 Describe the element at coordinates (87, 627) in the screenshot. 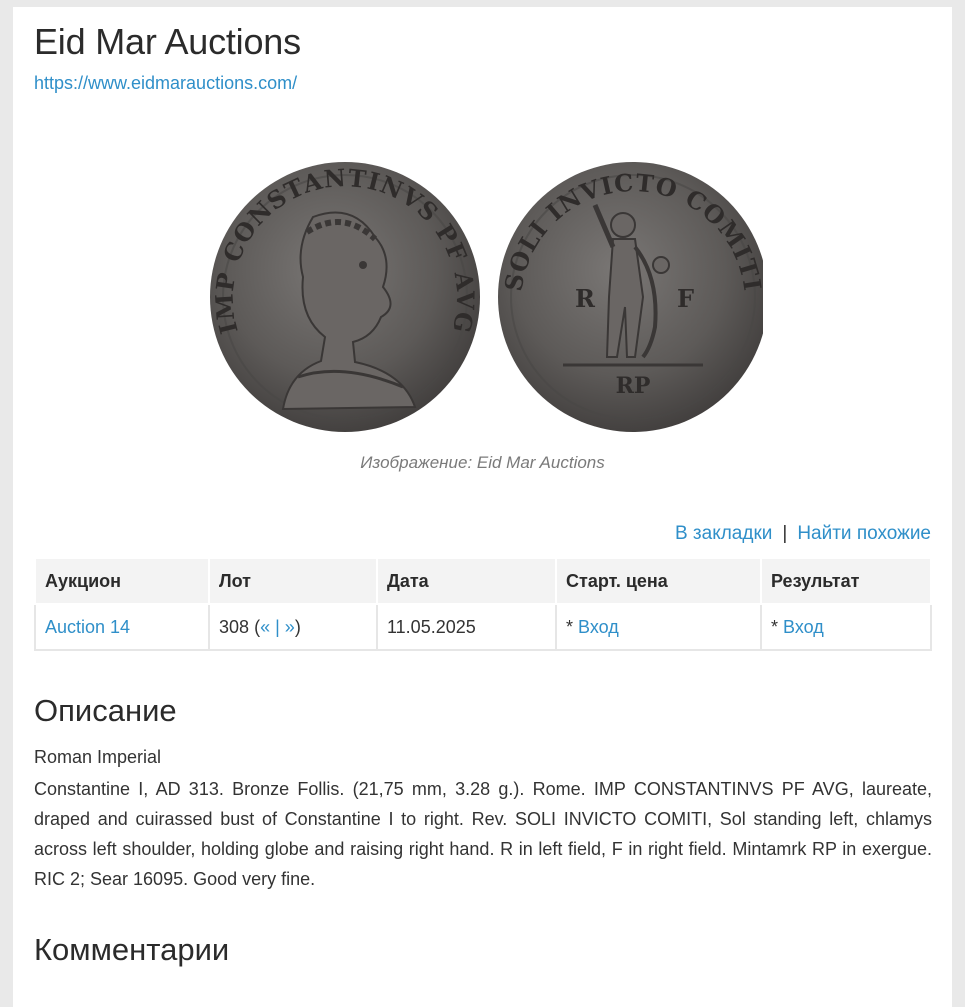

I see `auction-link: Auction 14` at that location.